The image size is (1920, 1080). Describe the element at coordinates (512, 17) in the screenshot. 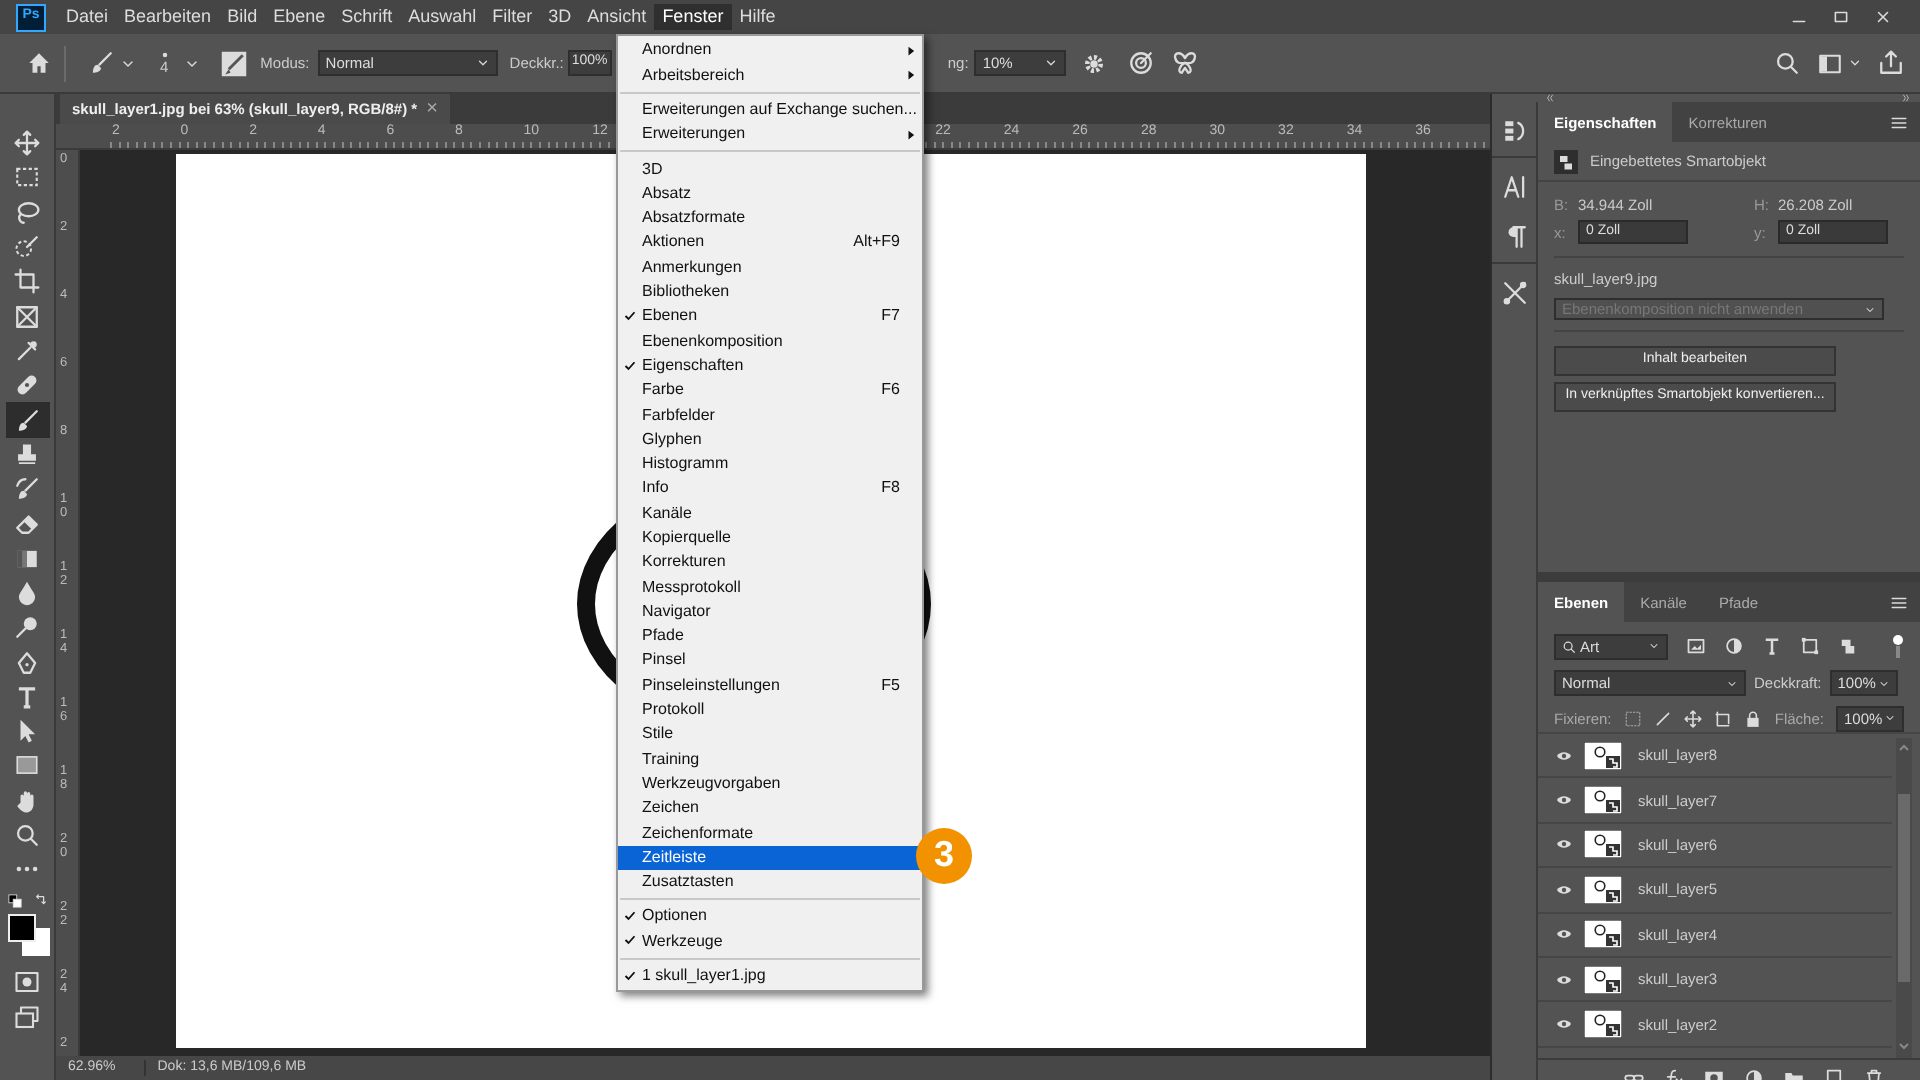

I see `menu-item: Filter` at that location.